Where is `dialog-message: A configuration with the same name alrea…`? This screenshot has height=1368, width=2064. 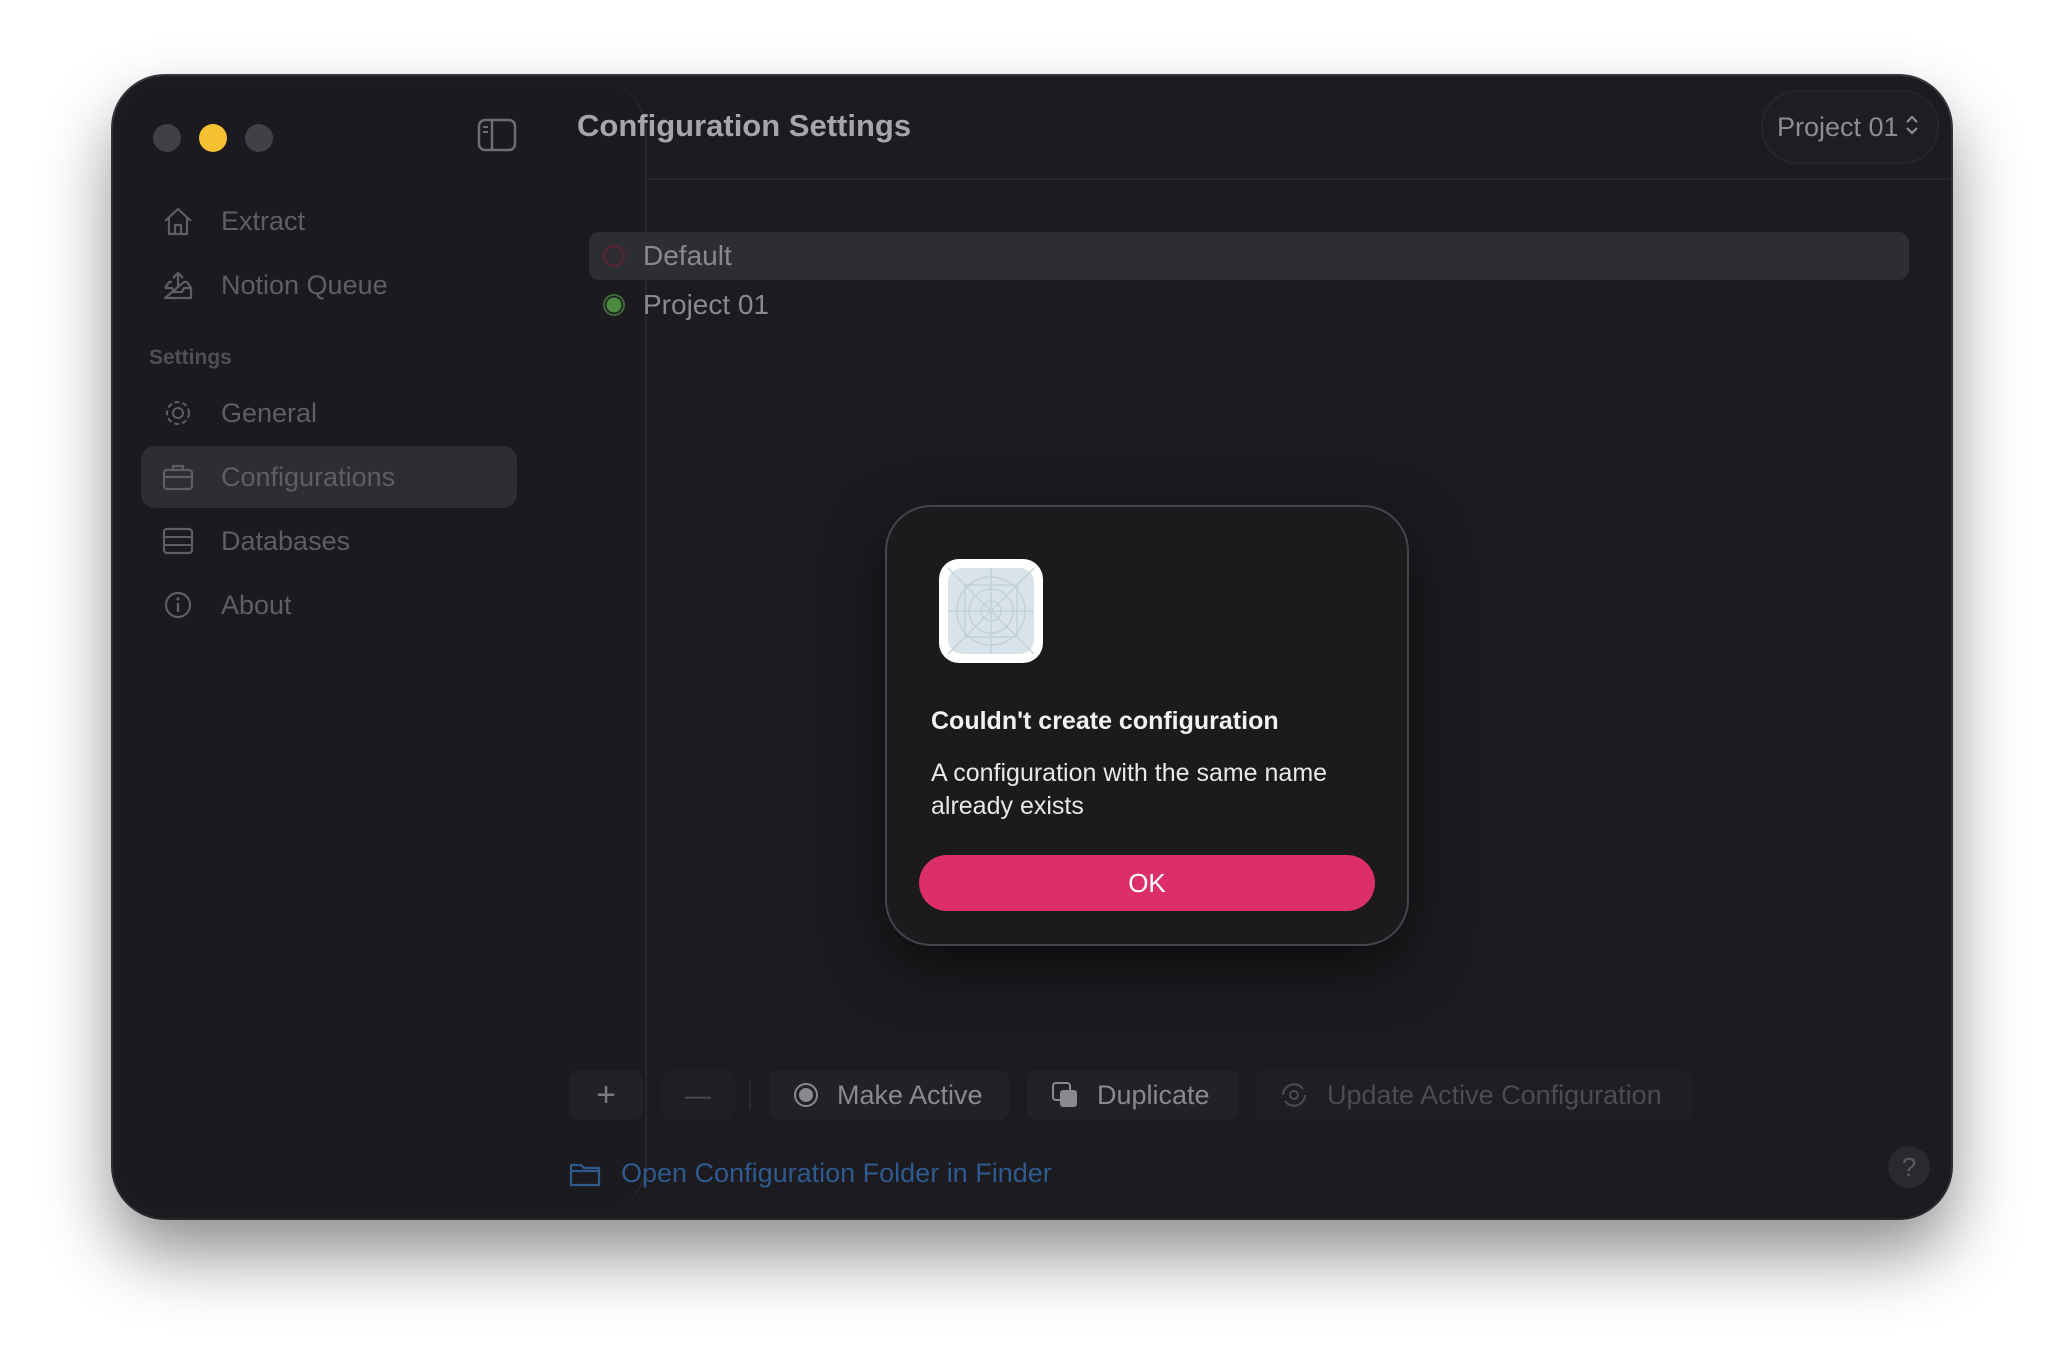
dialog-message: A configuration with the same name alrea… is located at coordinates (1129, 789).